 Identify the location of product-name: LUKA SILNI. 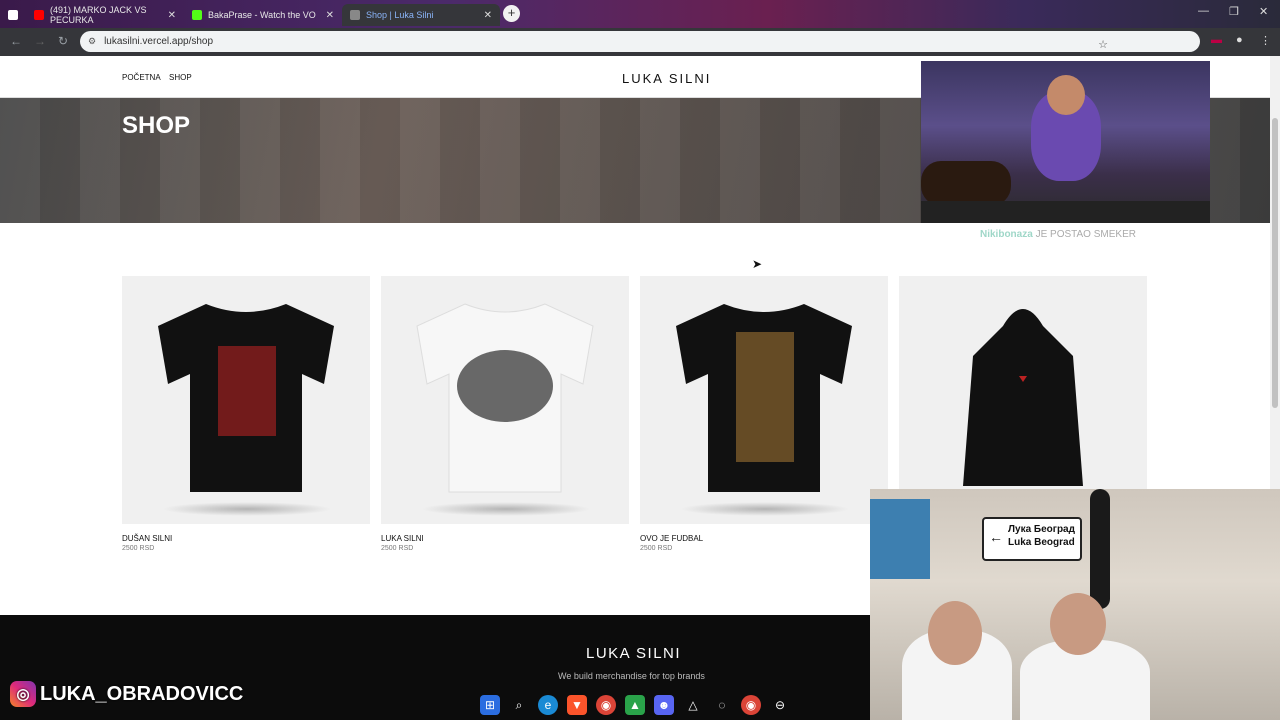
(505, 538).